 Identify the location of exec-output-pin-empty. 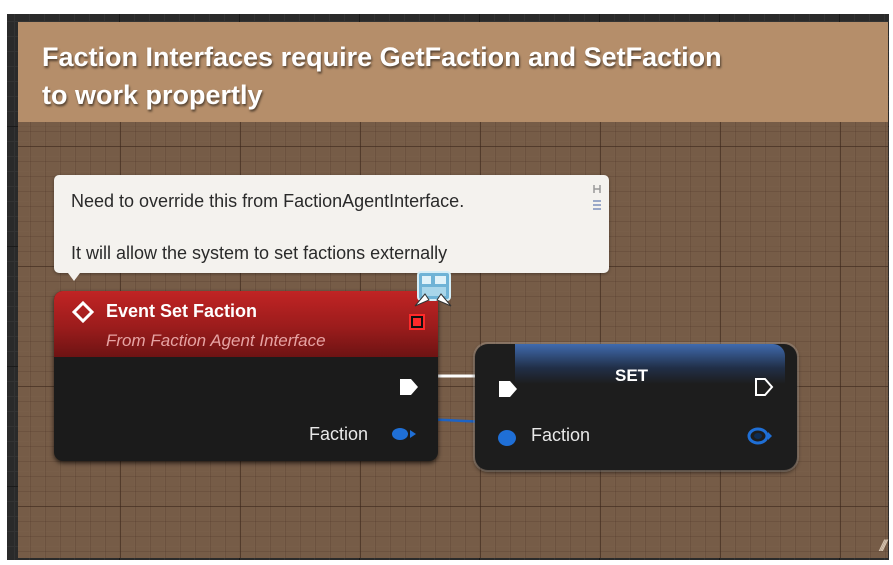
(764, 387).